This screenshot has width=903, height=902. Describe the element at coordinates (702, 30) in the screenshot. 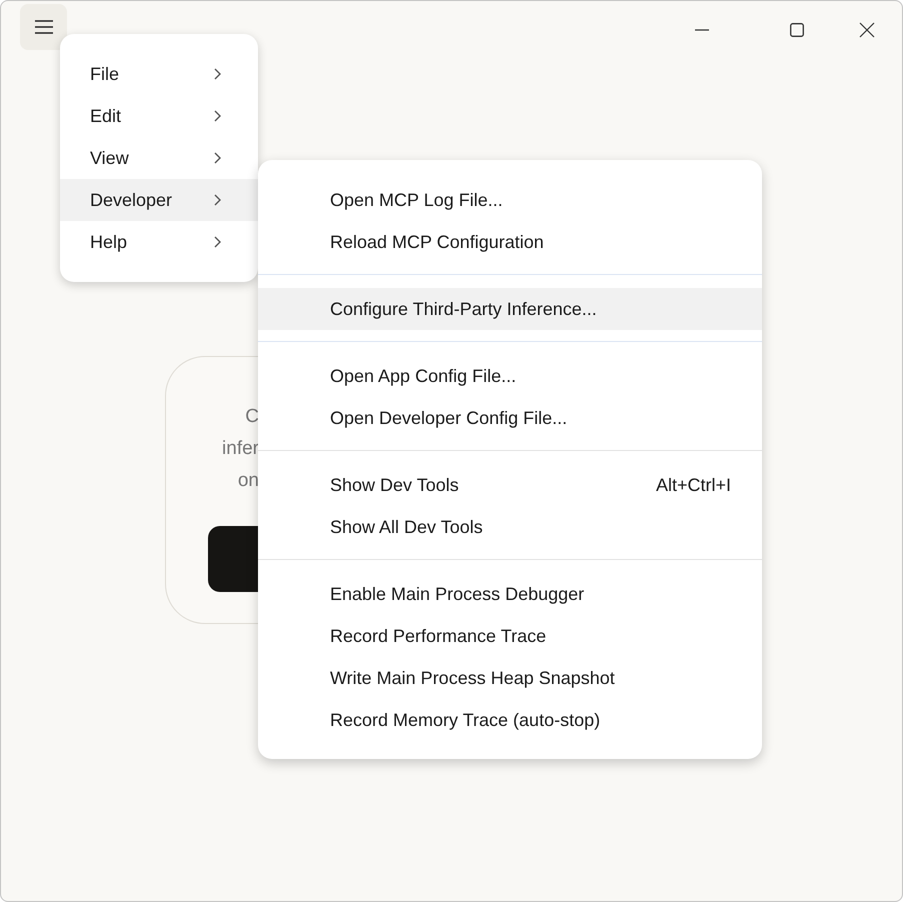

I see `minimize-icon` at that location.